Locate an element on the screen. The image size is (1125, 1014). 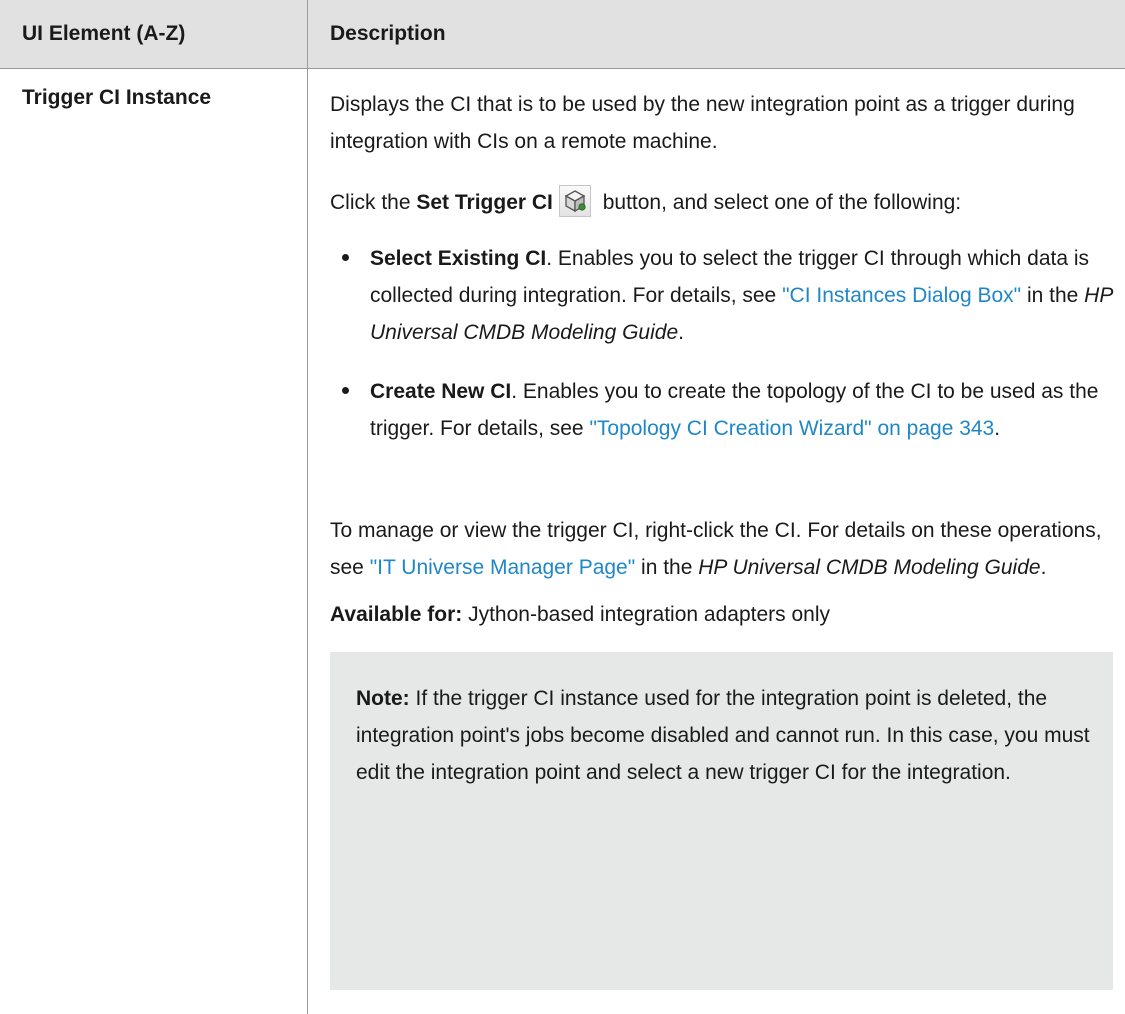
available-for-text: Jython-based integration adapters only is located at coordinates (646, 614).